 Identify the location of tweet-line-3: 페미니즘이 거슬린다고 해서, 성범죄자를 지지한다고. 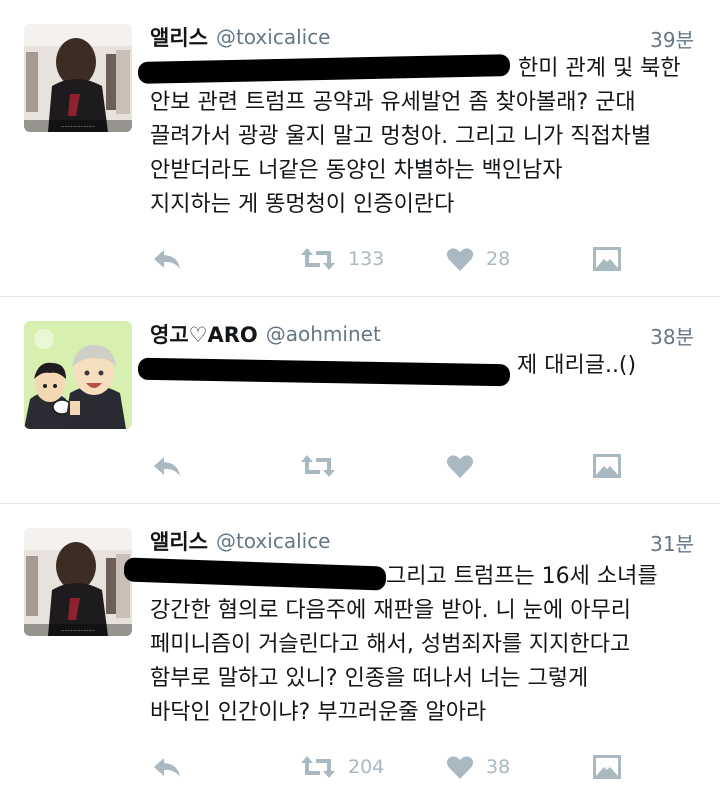
(390, 644).